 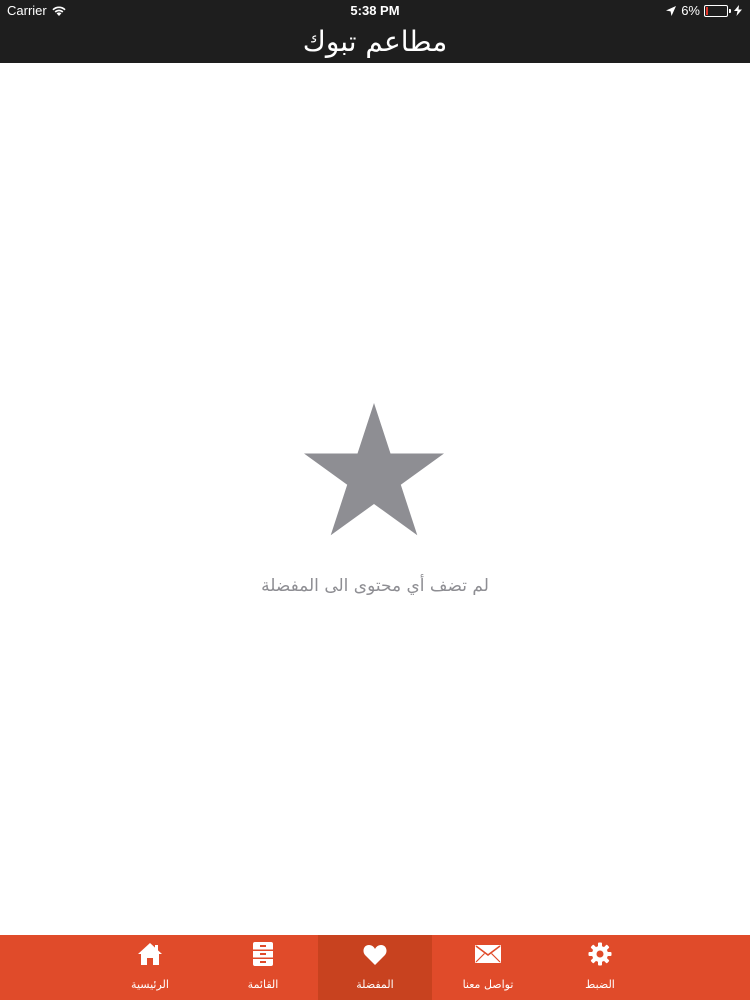 What do you see at coordinates (150, 967) in the screenshot?
I see `tab-home: الرئيسية` at bounding box center [150, 967].